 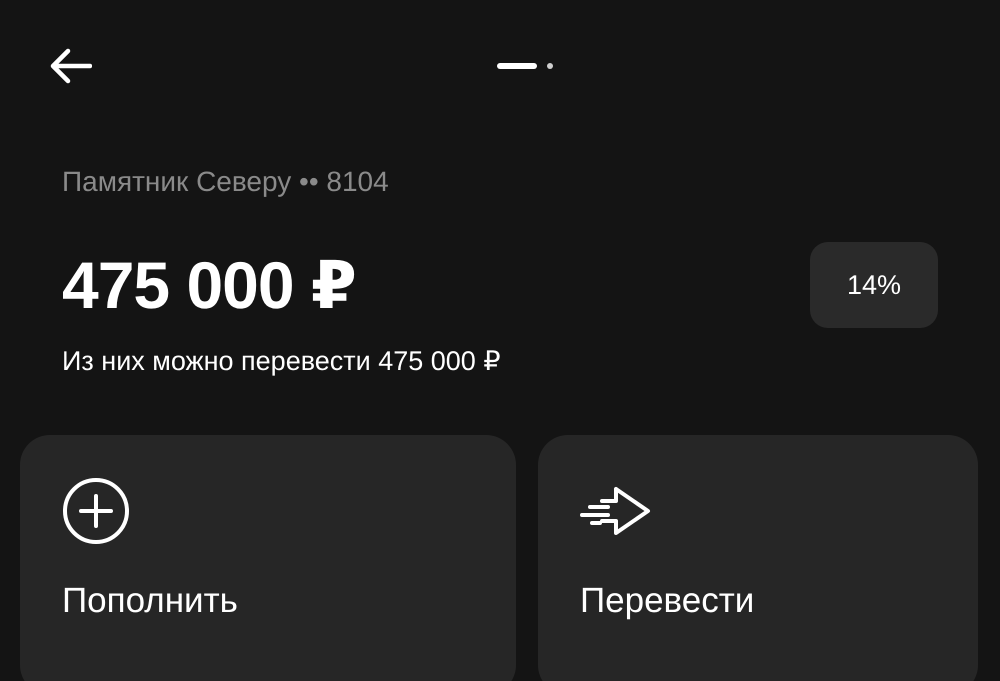 I want to click on plus-circle-icon, so click(x=96, y=511).